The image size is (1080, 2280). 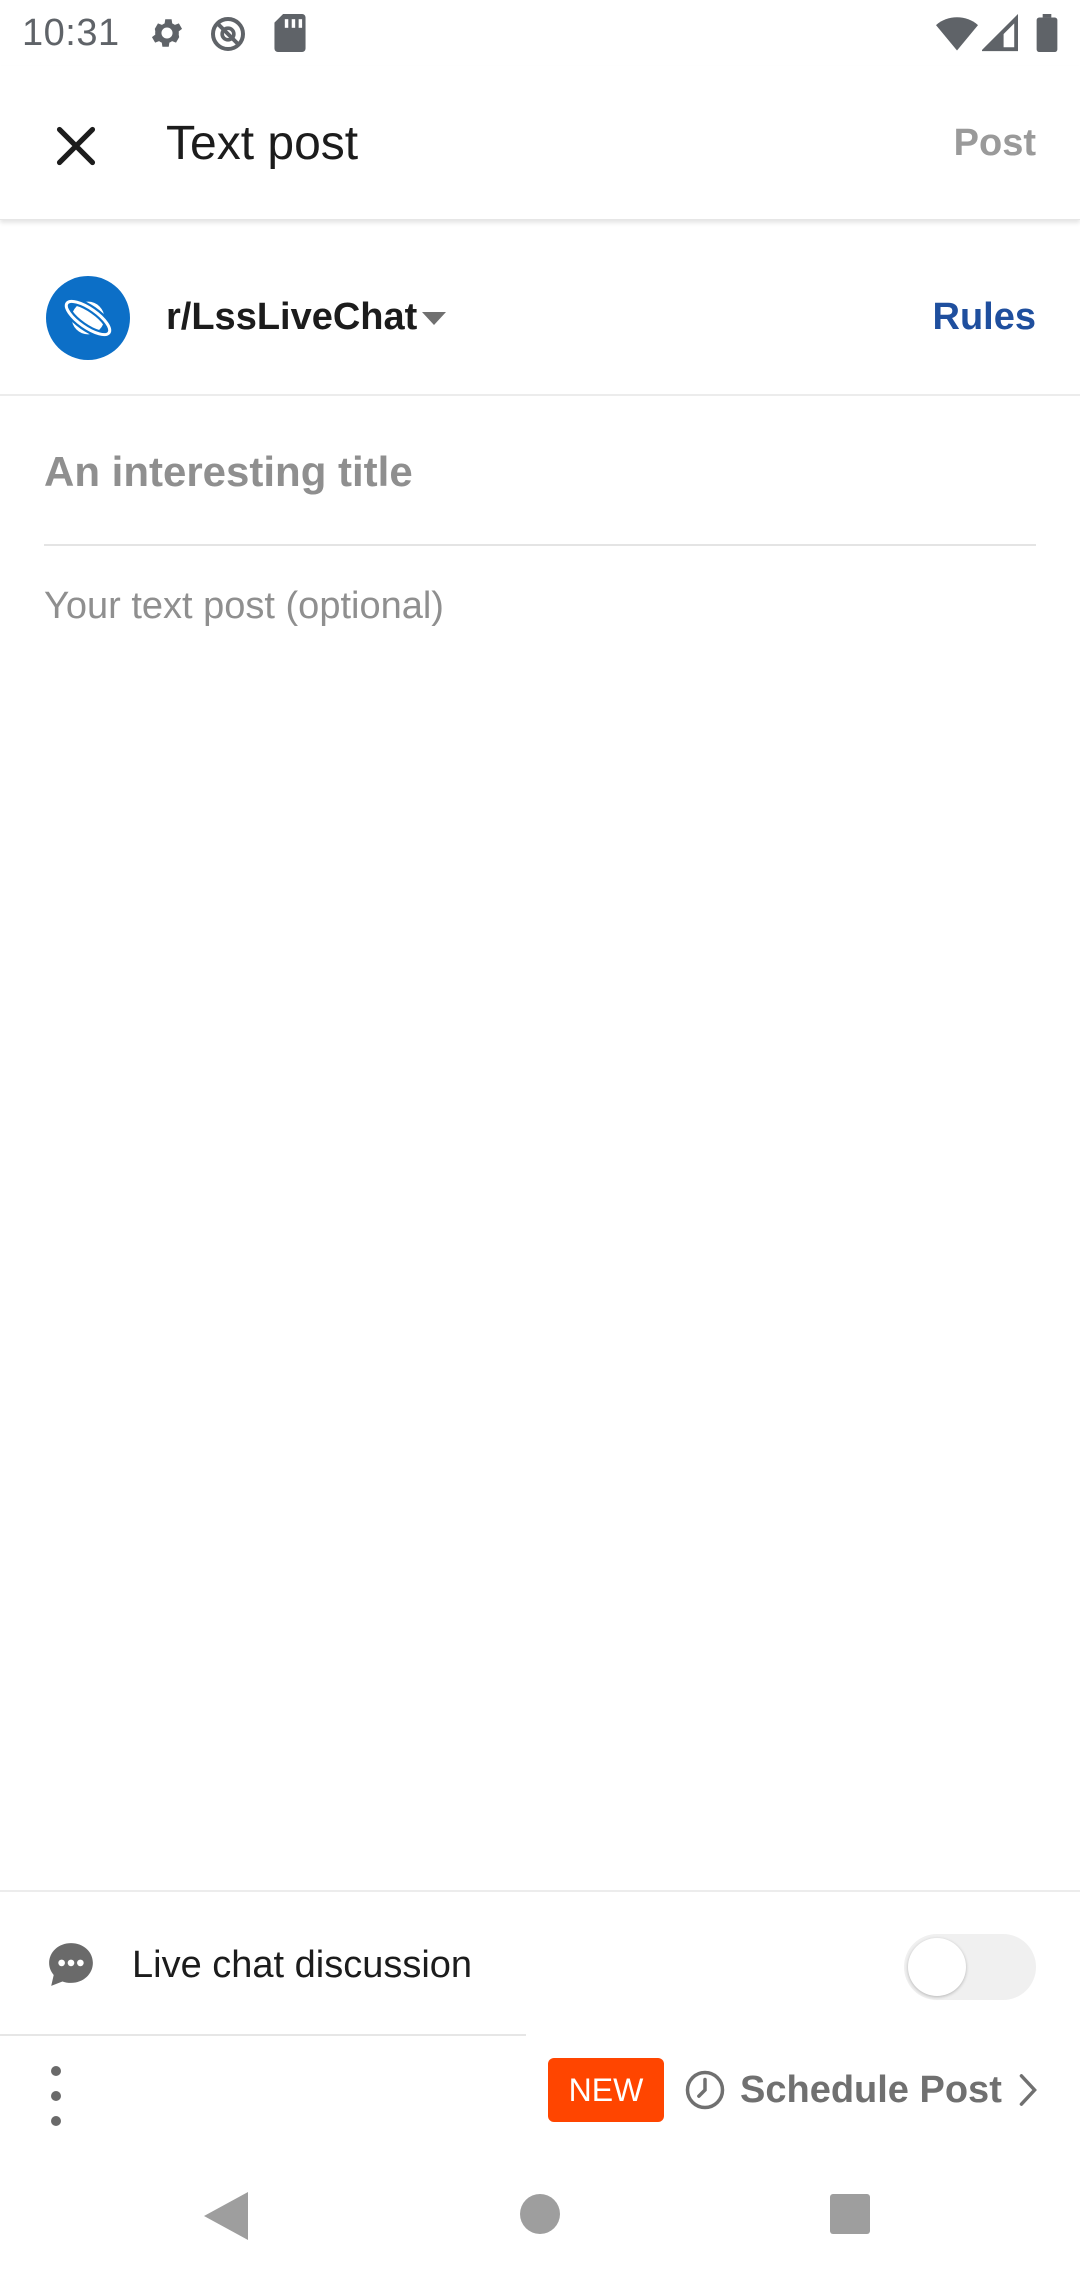 What do you see at coordinates (1047, 35) in the screenshot?
I see `battery-icon` at bounding box center [1047, 35].